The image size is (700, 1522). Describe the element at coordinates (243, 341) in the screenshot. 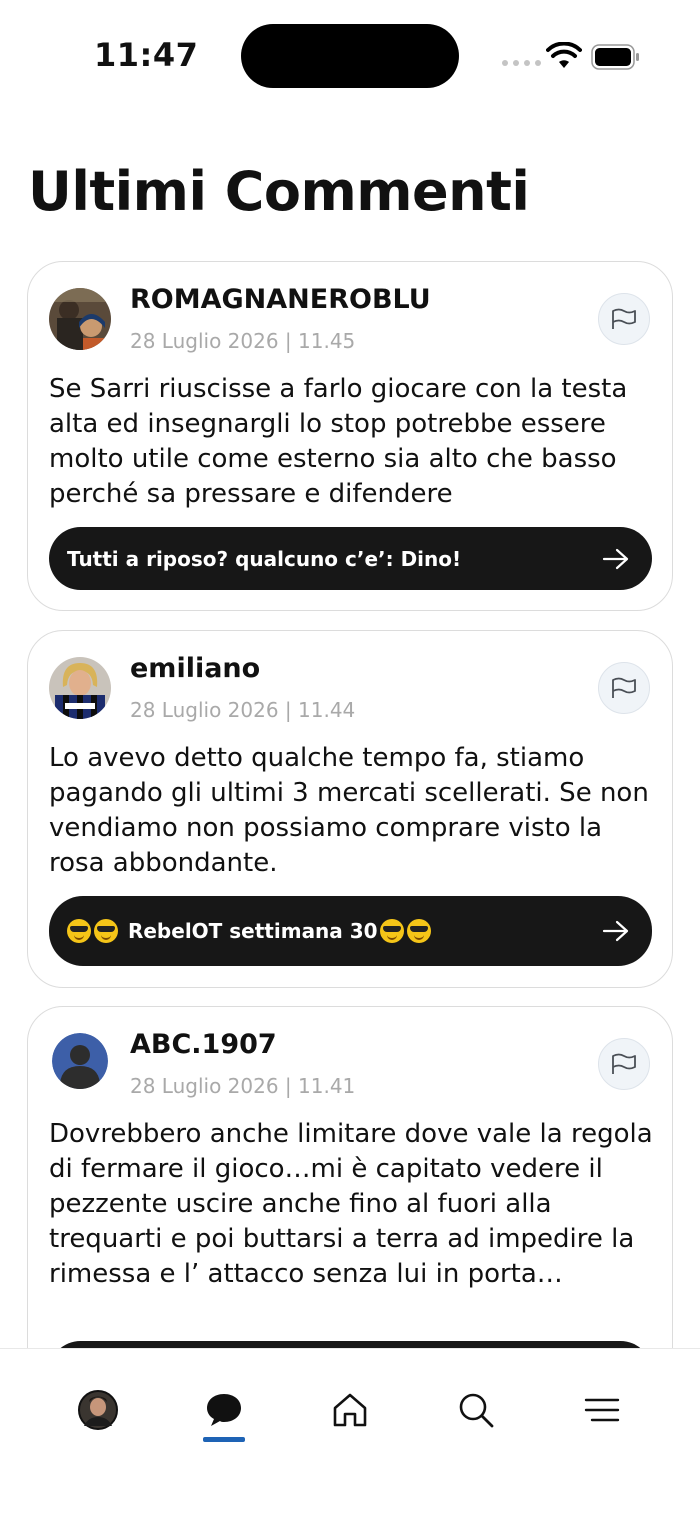

I see `comment-timestamp: 28 Luglio 2026 | 11.45` at that location.